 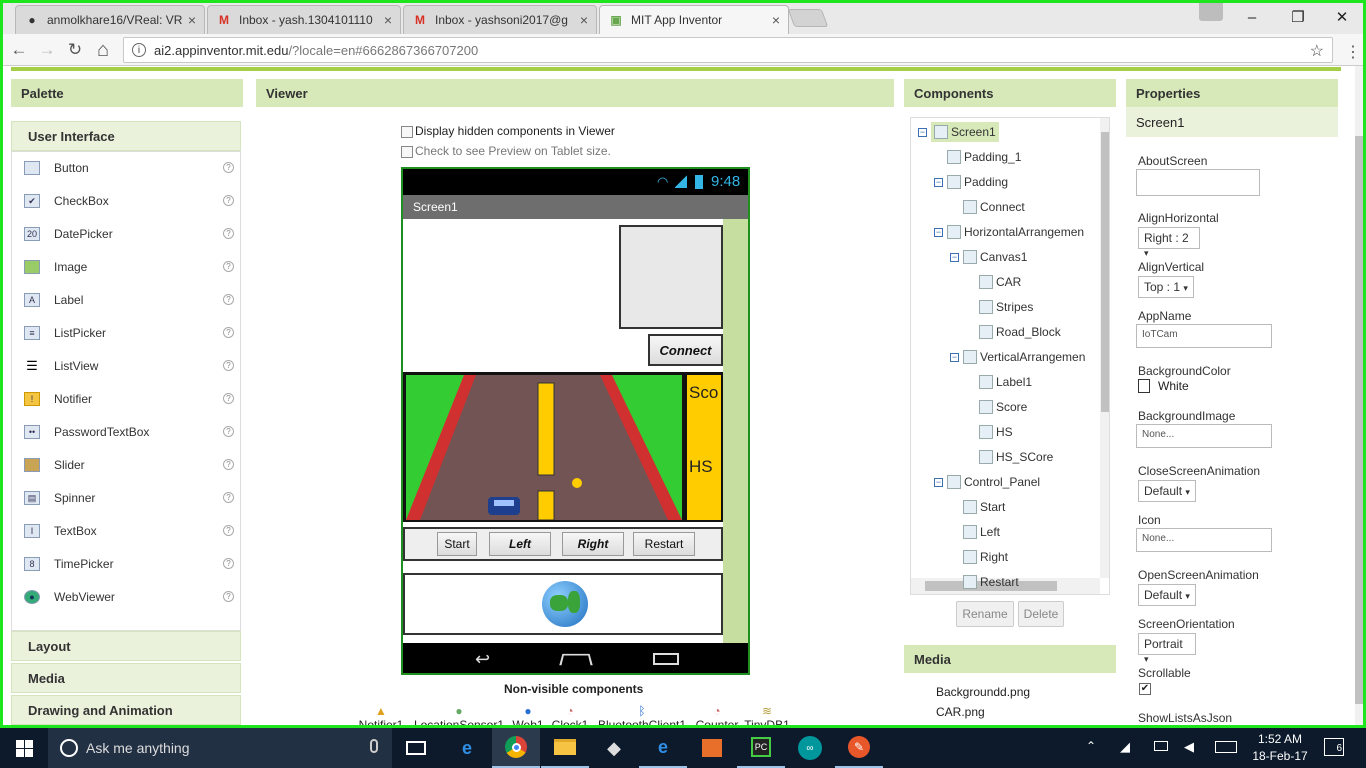 I want to click on screen-orientation-select: Portrait ▾, so click(x=1167, y=648).